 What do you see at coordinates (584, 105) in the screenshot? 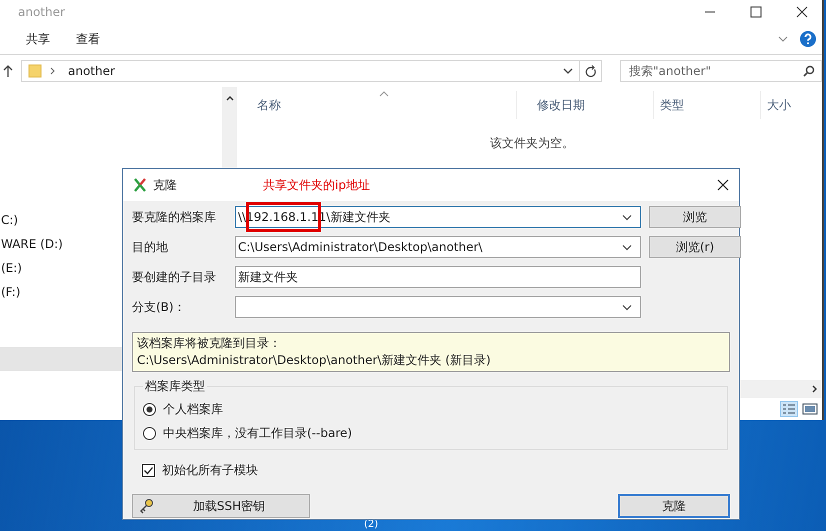
I see `column-header: 修改日期` at bounding box center [584, 105].